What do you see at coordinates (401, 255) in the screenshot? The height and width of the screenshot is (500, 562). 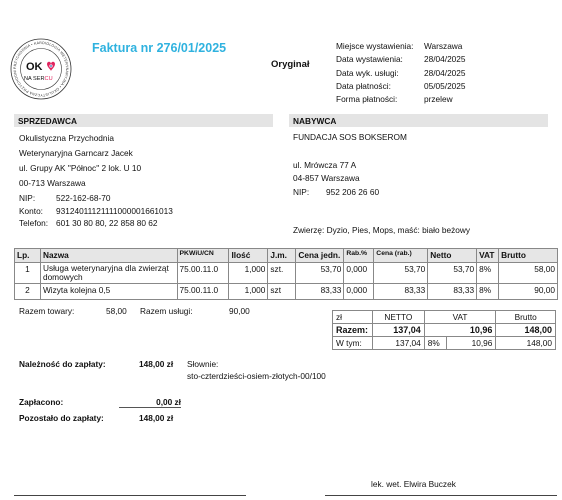 I see `col-header: Cena (rab.)` at bounding box center [401, 255].